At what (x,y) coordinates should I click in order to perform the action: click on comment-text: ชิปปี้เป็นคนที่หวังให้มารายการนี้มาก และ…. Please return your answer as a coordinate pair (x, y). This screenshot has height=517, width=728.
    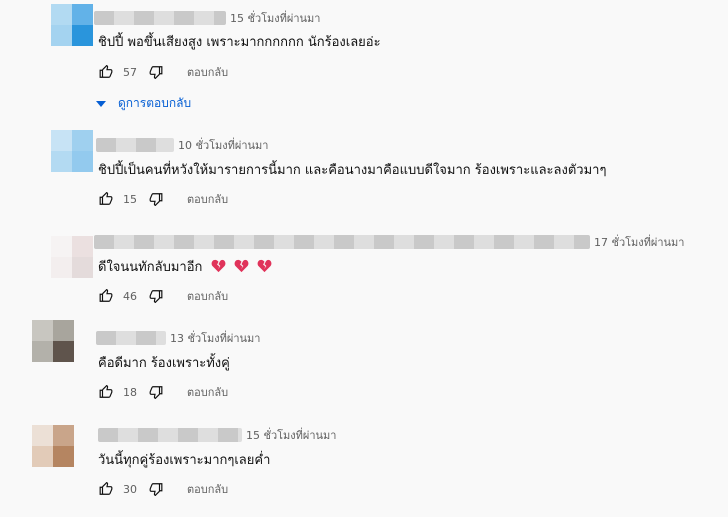
    Looking at the image, I should click on (352, 170).